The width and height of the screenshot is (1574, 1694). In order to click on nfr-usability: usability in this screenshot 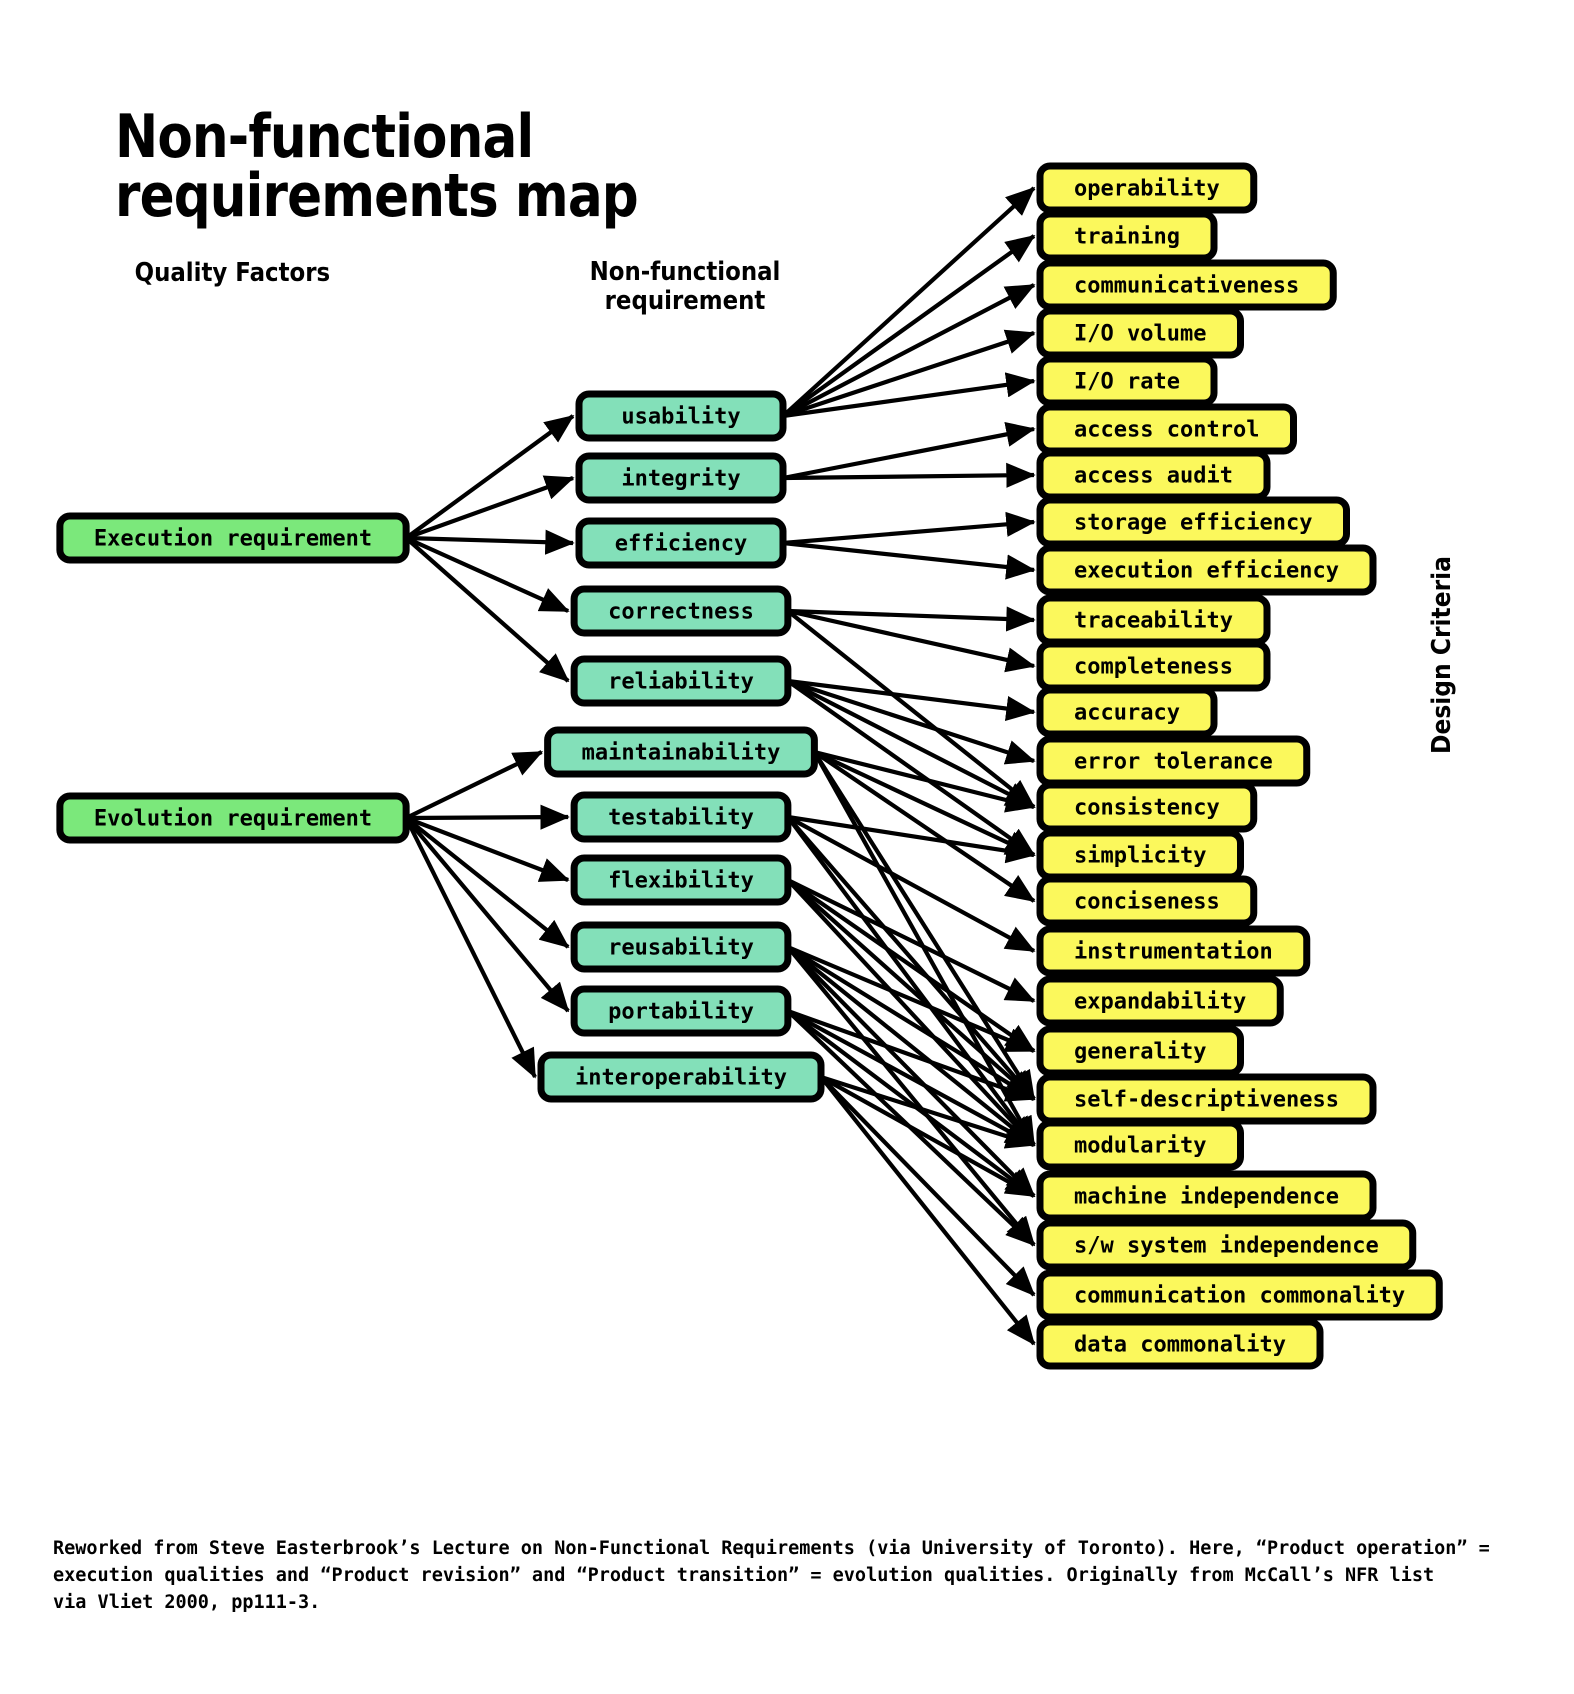, I will do `click(681, 416)`.